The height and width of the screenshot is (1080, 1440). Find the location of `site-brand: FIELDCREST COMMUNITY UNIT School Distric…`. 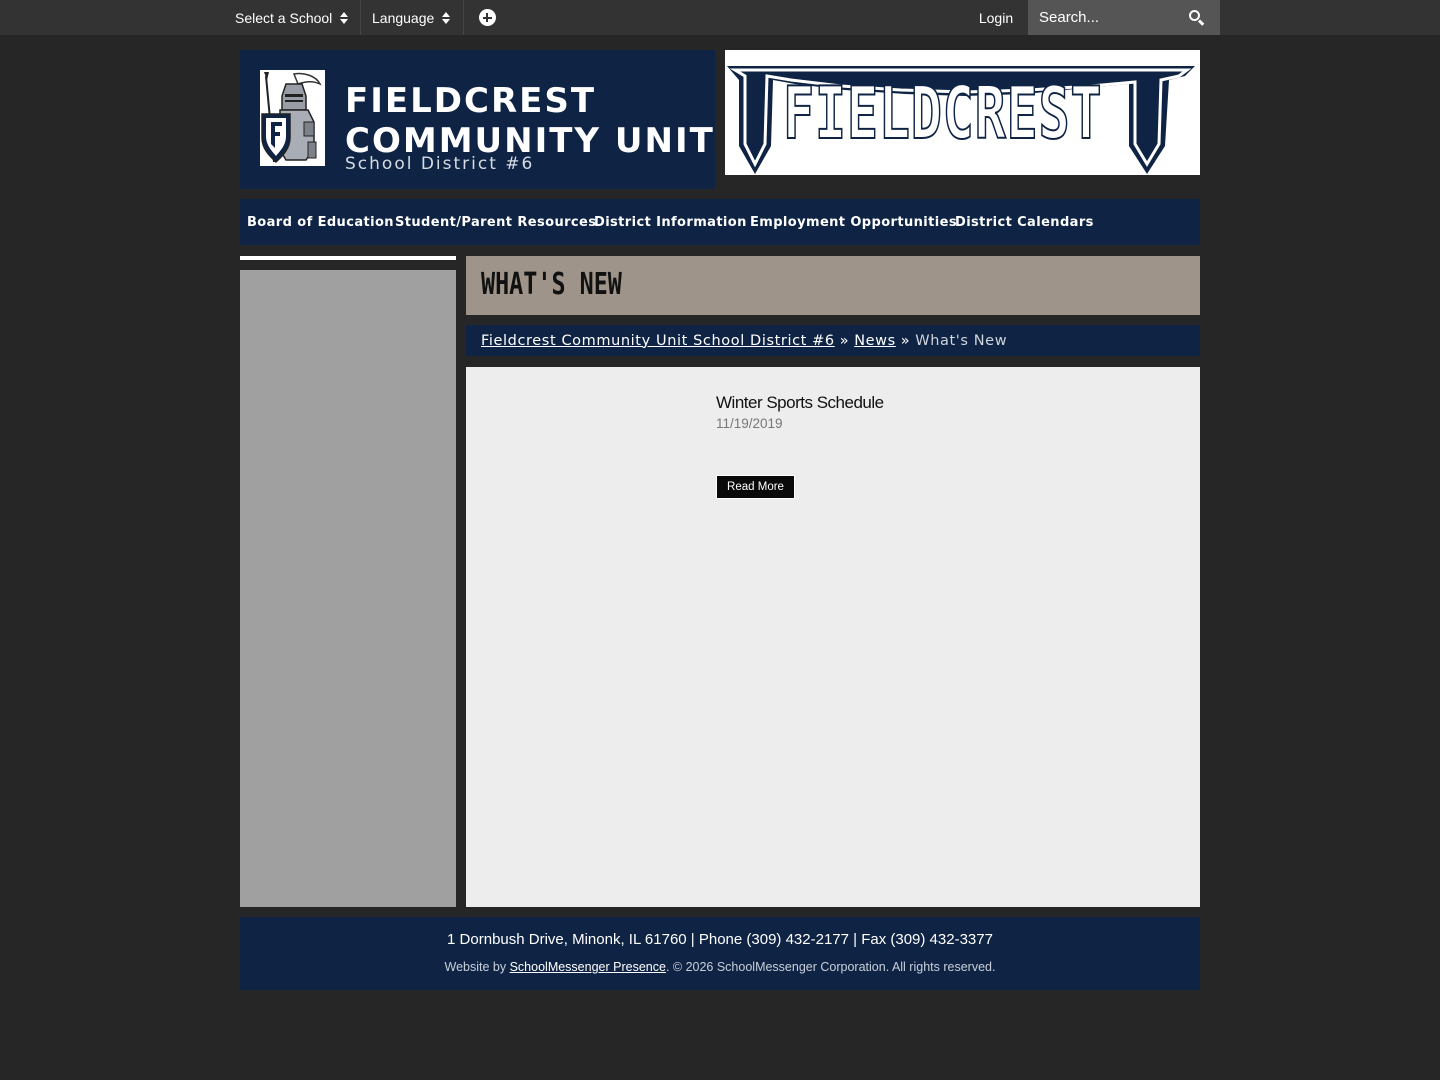

site-brand: FIELDCREST COMMUNITY UNIT School Distric… is located at coordinates (477, 119).